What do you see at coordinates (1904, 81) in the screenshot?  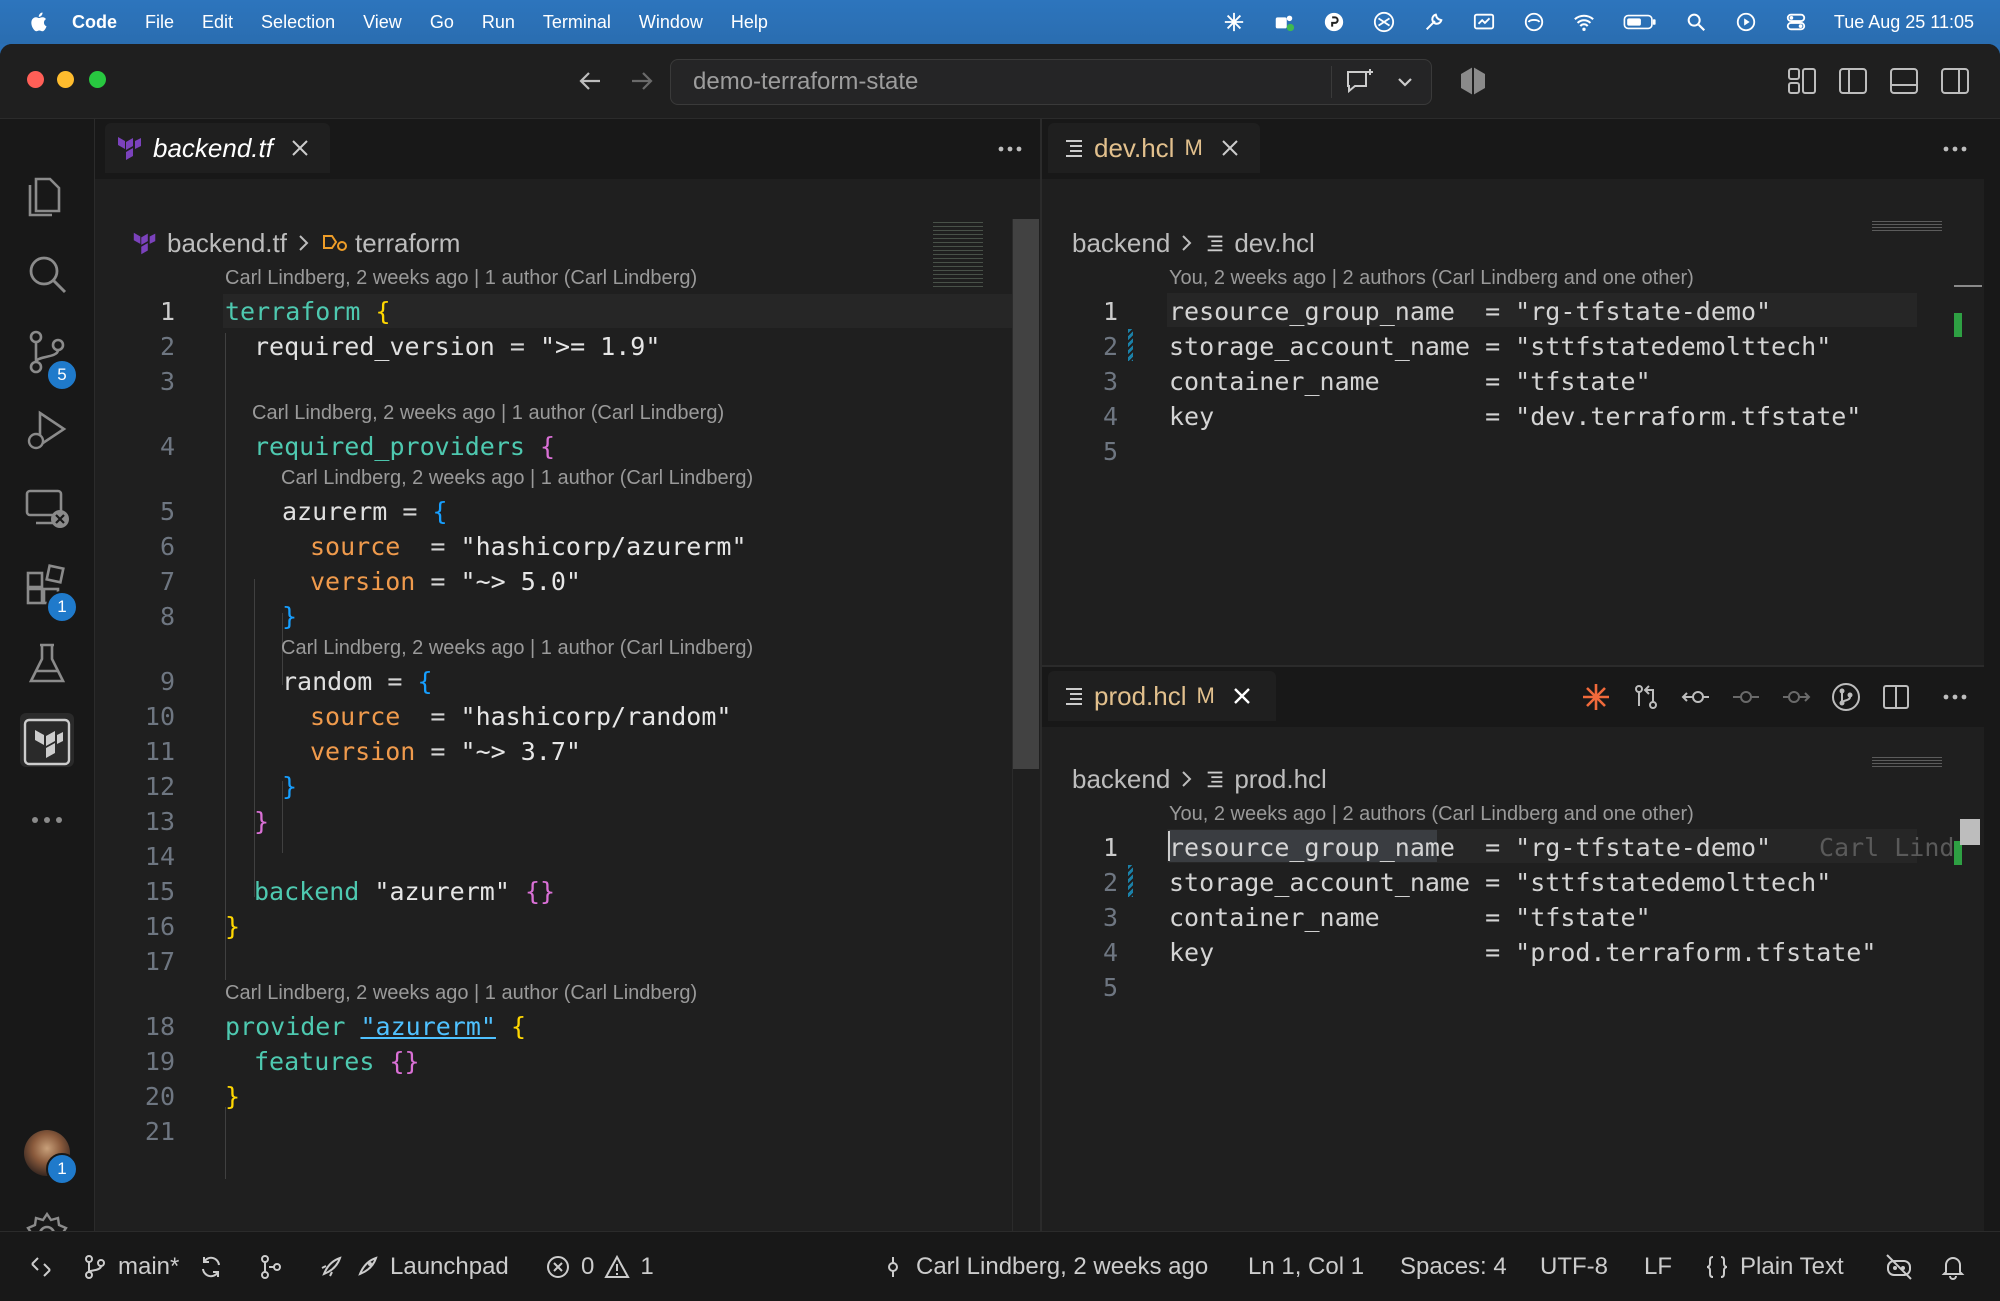 I see `toggle-panel-icon` at bounding box center [1904, 81].